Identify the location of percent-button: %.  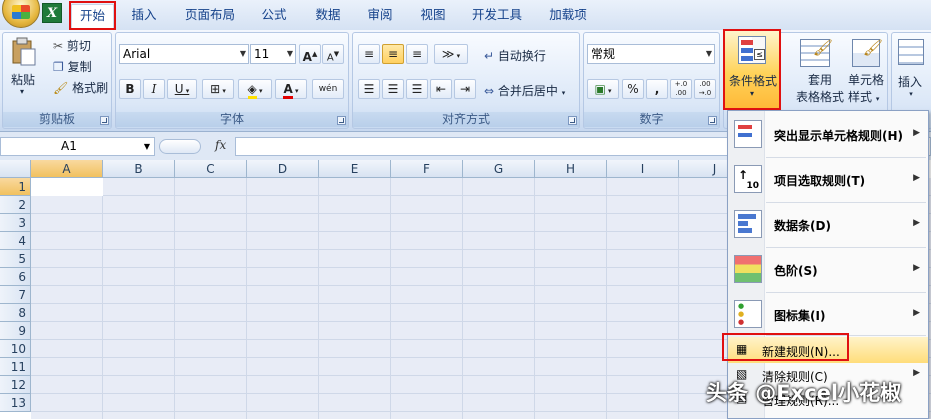
(633, 89).